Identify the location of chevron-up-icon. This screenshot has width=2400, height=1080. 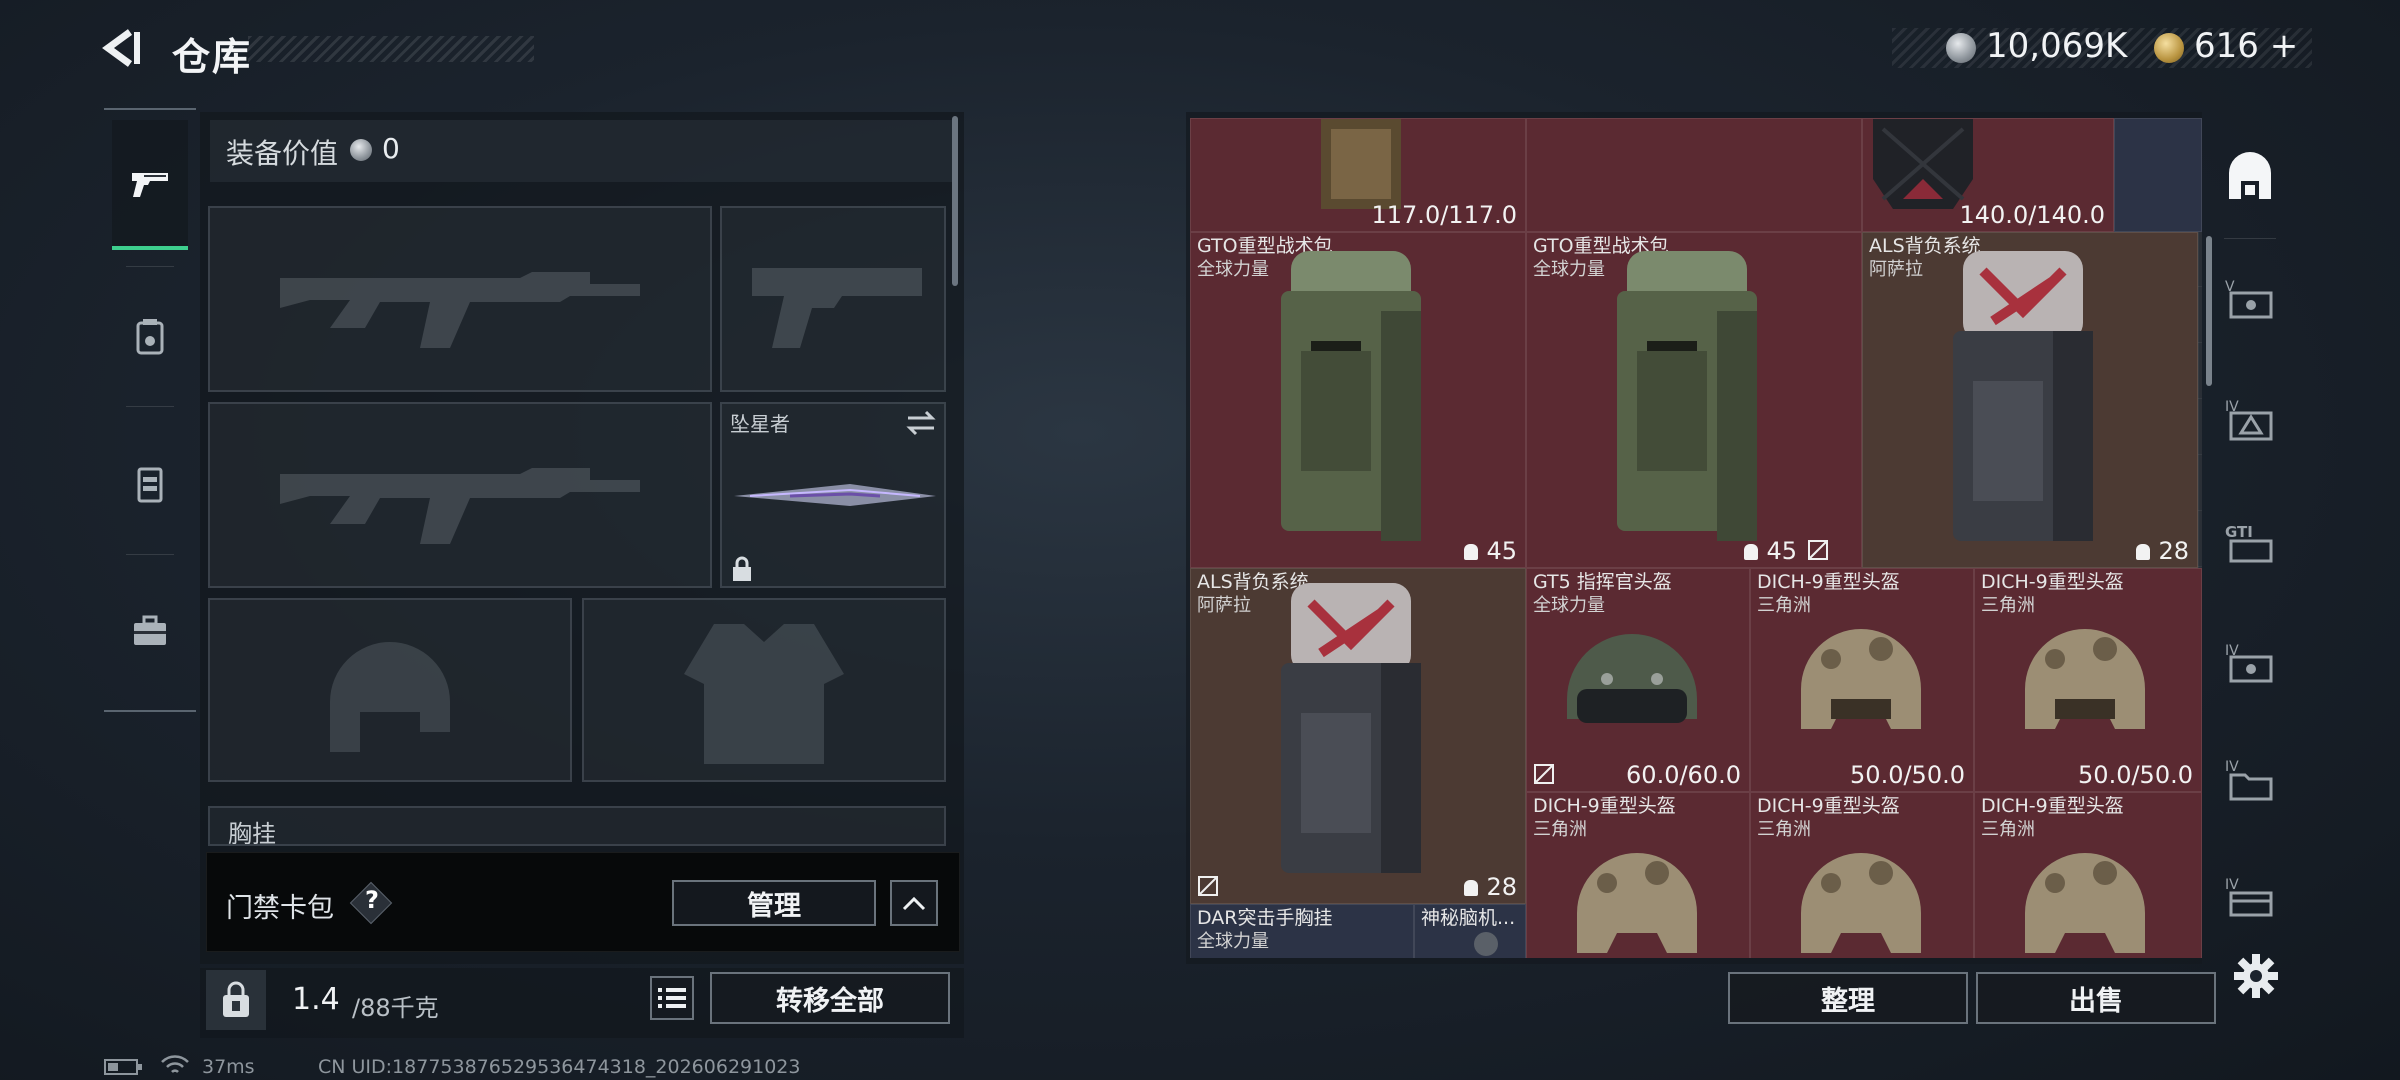
(914, 903).